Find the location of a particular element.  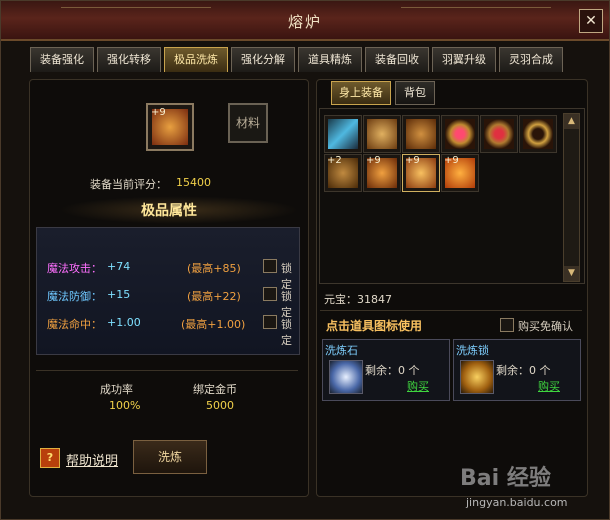

yuanbao-display: 元宝：31847 is located at coordinates (358, 299).